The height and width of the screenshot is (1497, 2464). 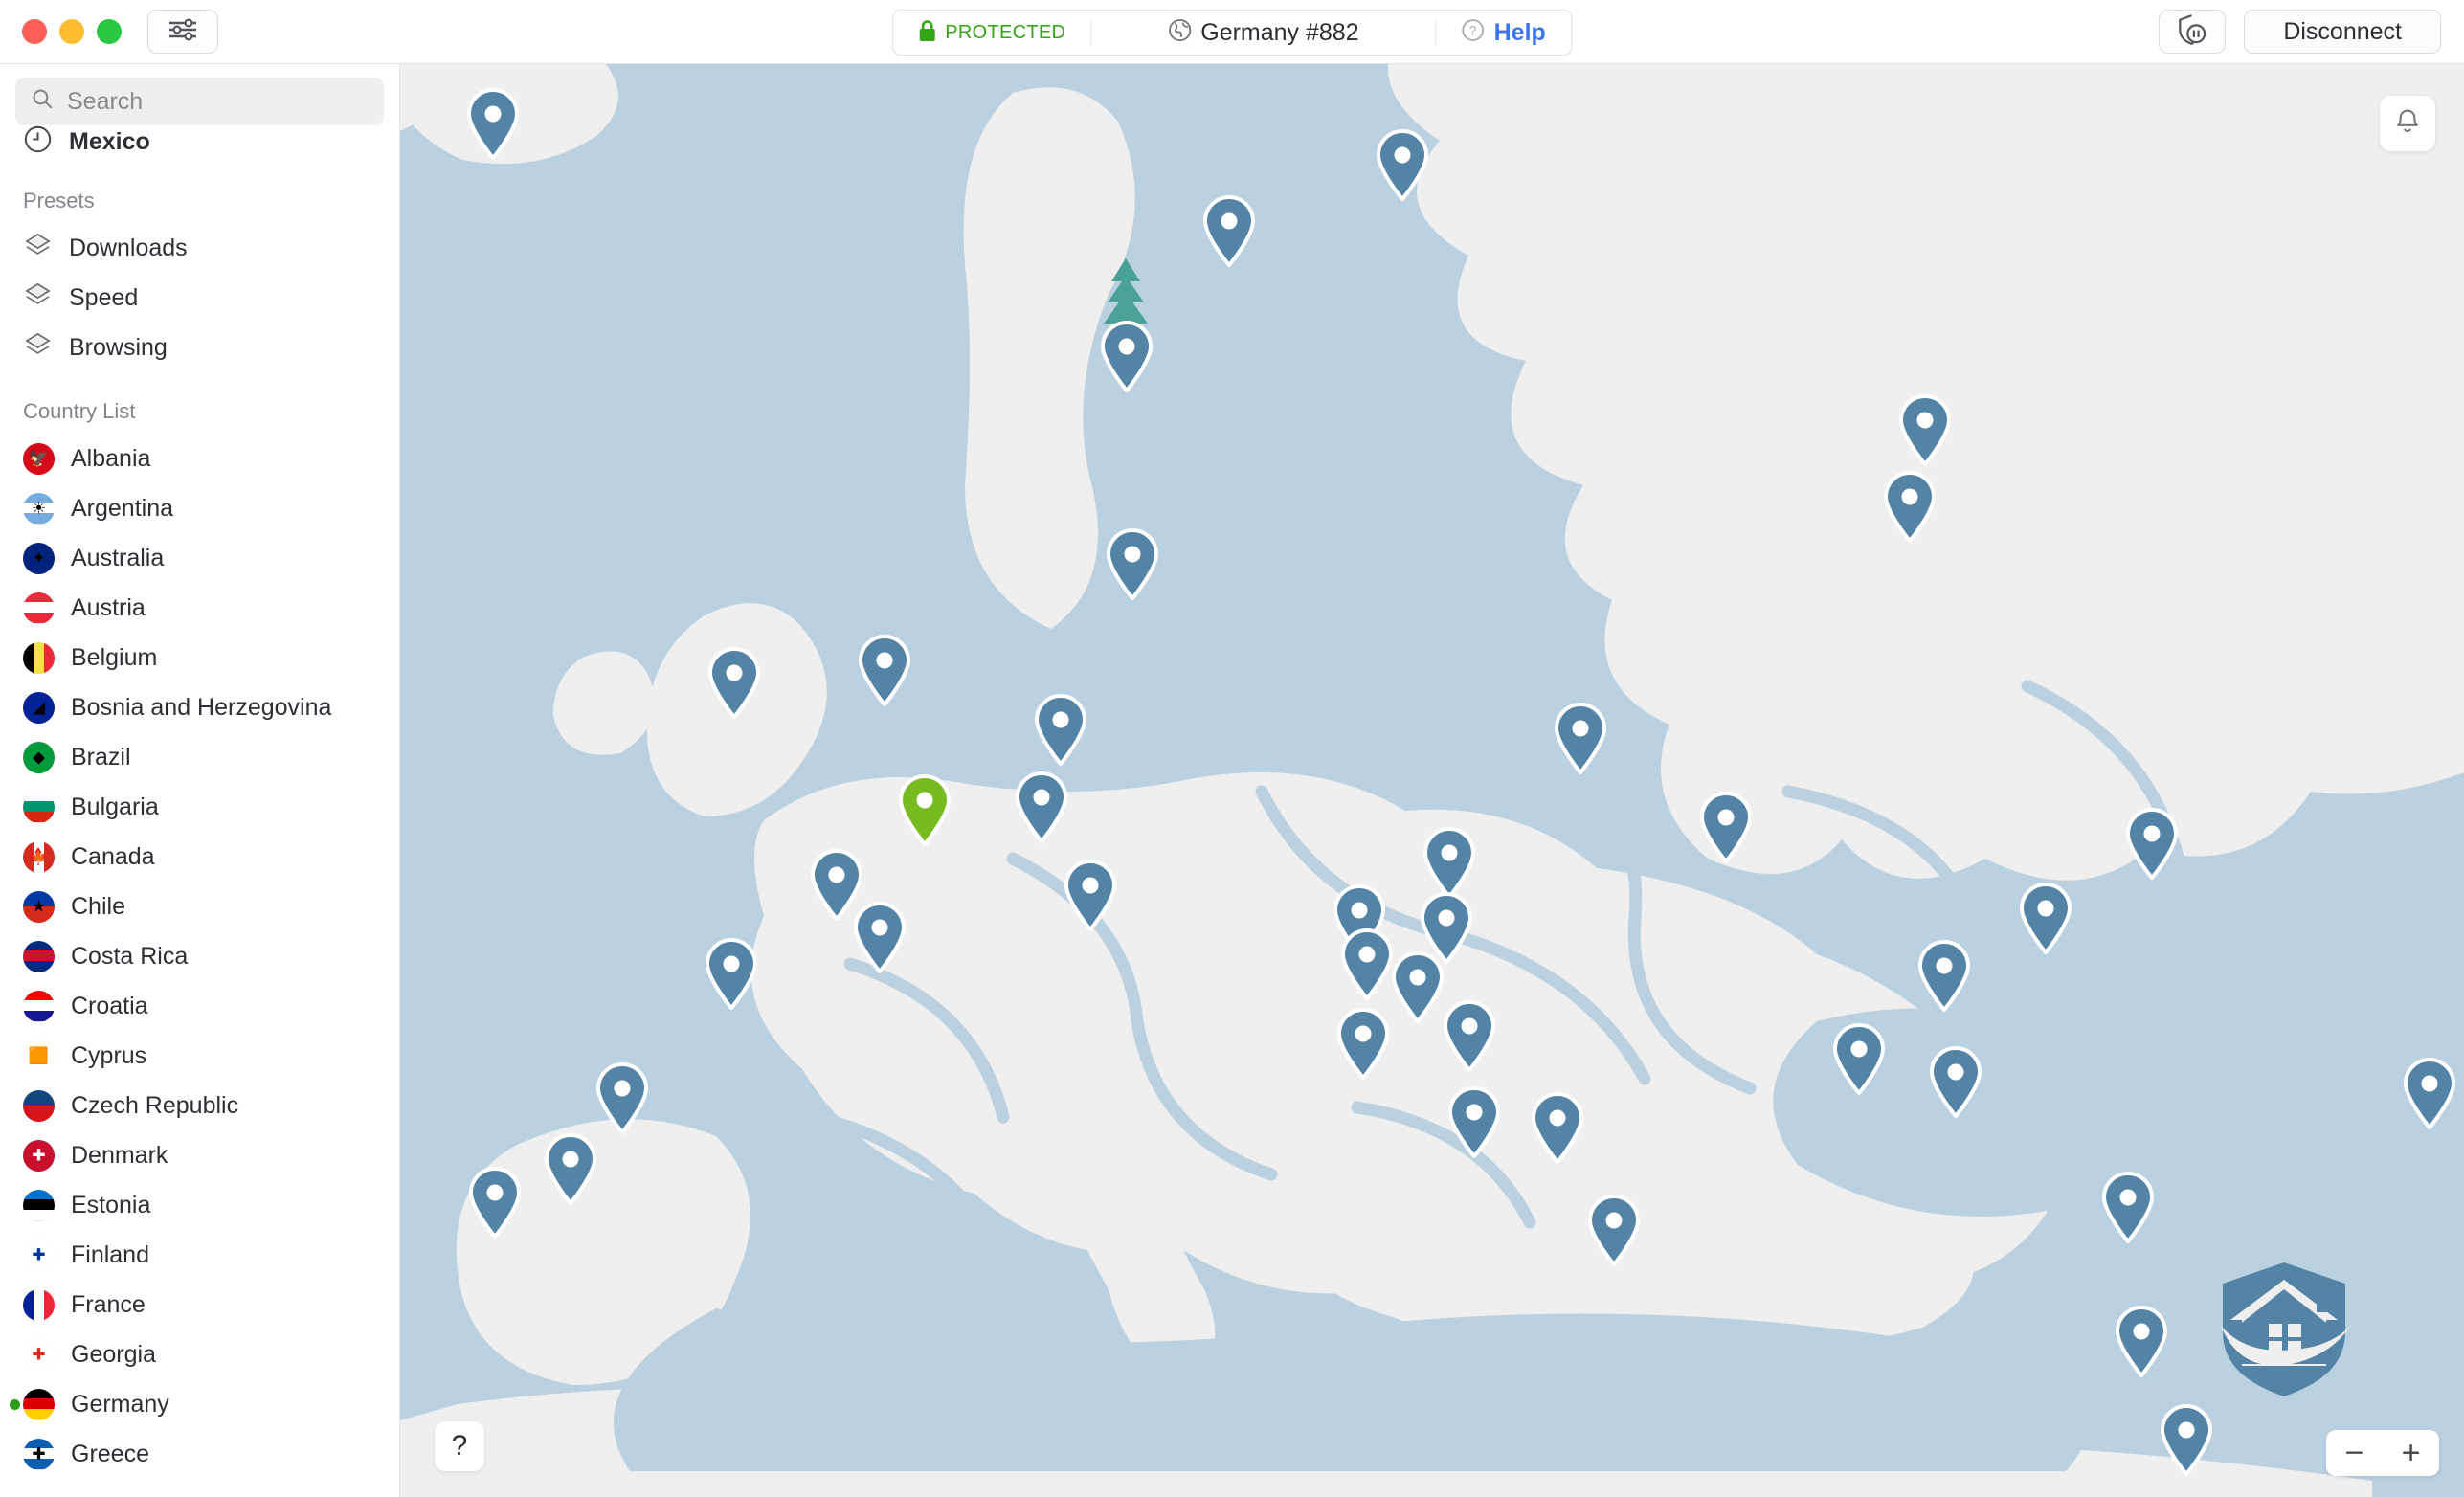 I want to click on country-item-albania: 🦅 Albania, so click(x=199, y=459).